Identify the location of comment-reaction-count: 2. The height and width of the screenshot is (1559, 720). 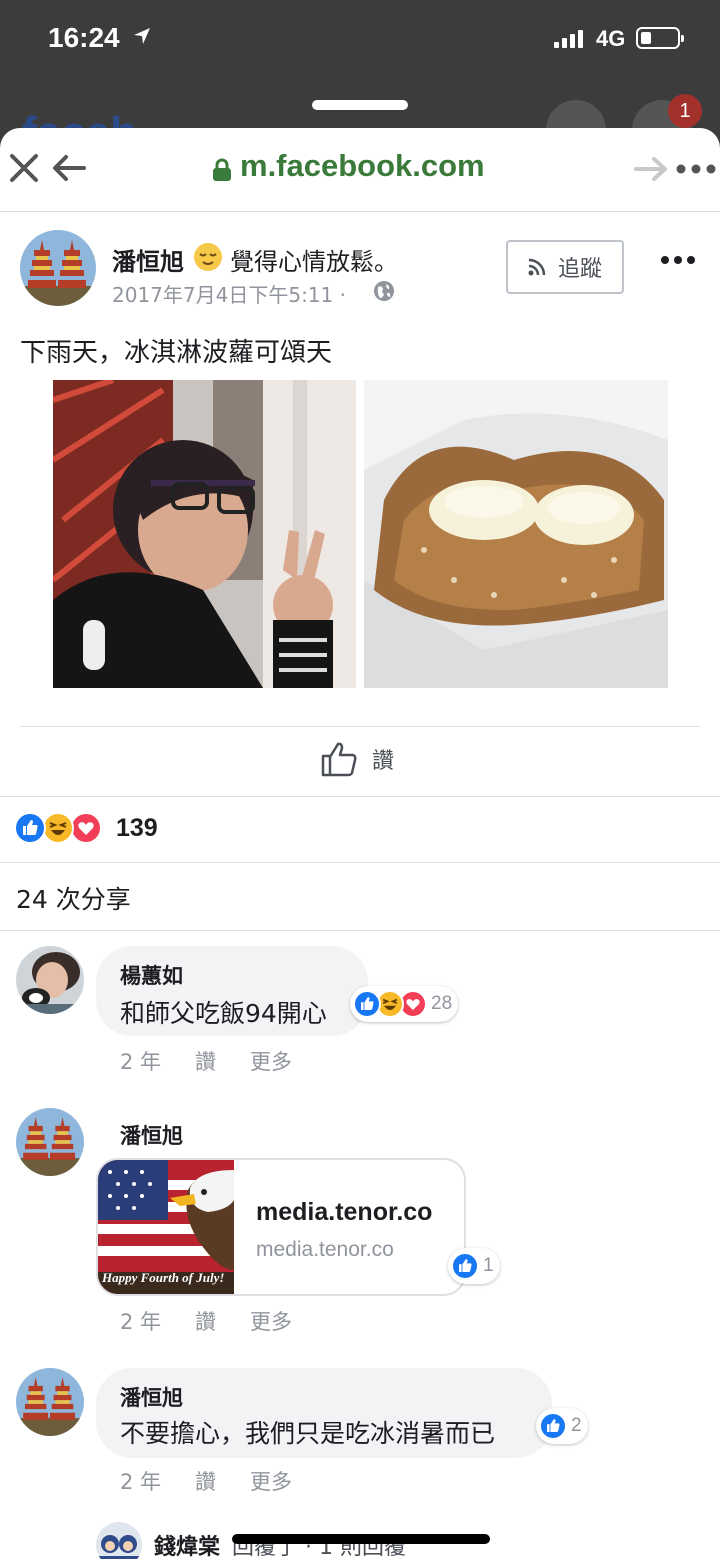
(576, 1425).